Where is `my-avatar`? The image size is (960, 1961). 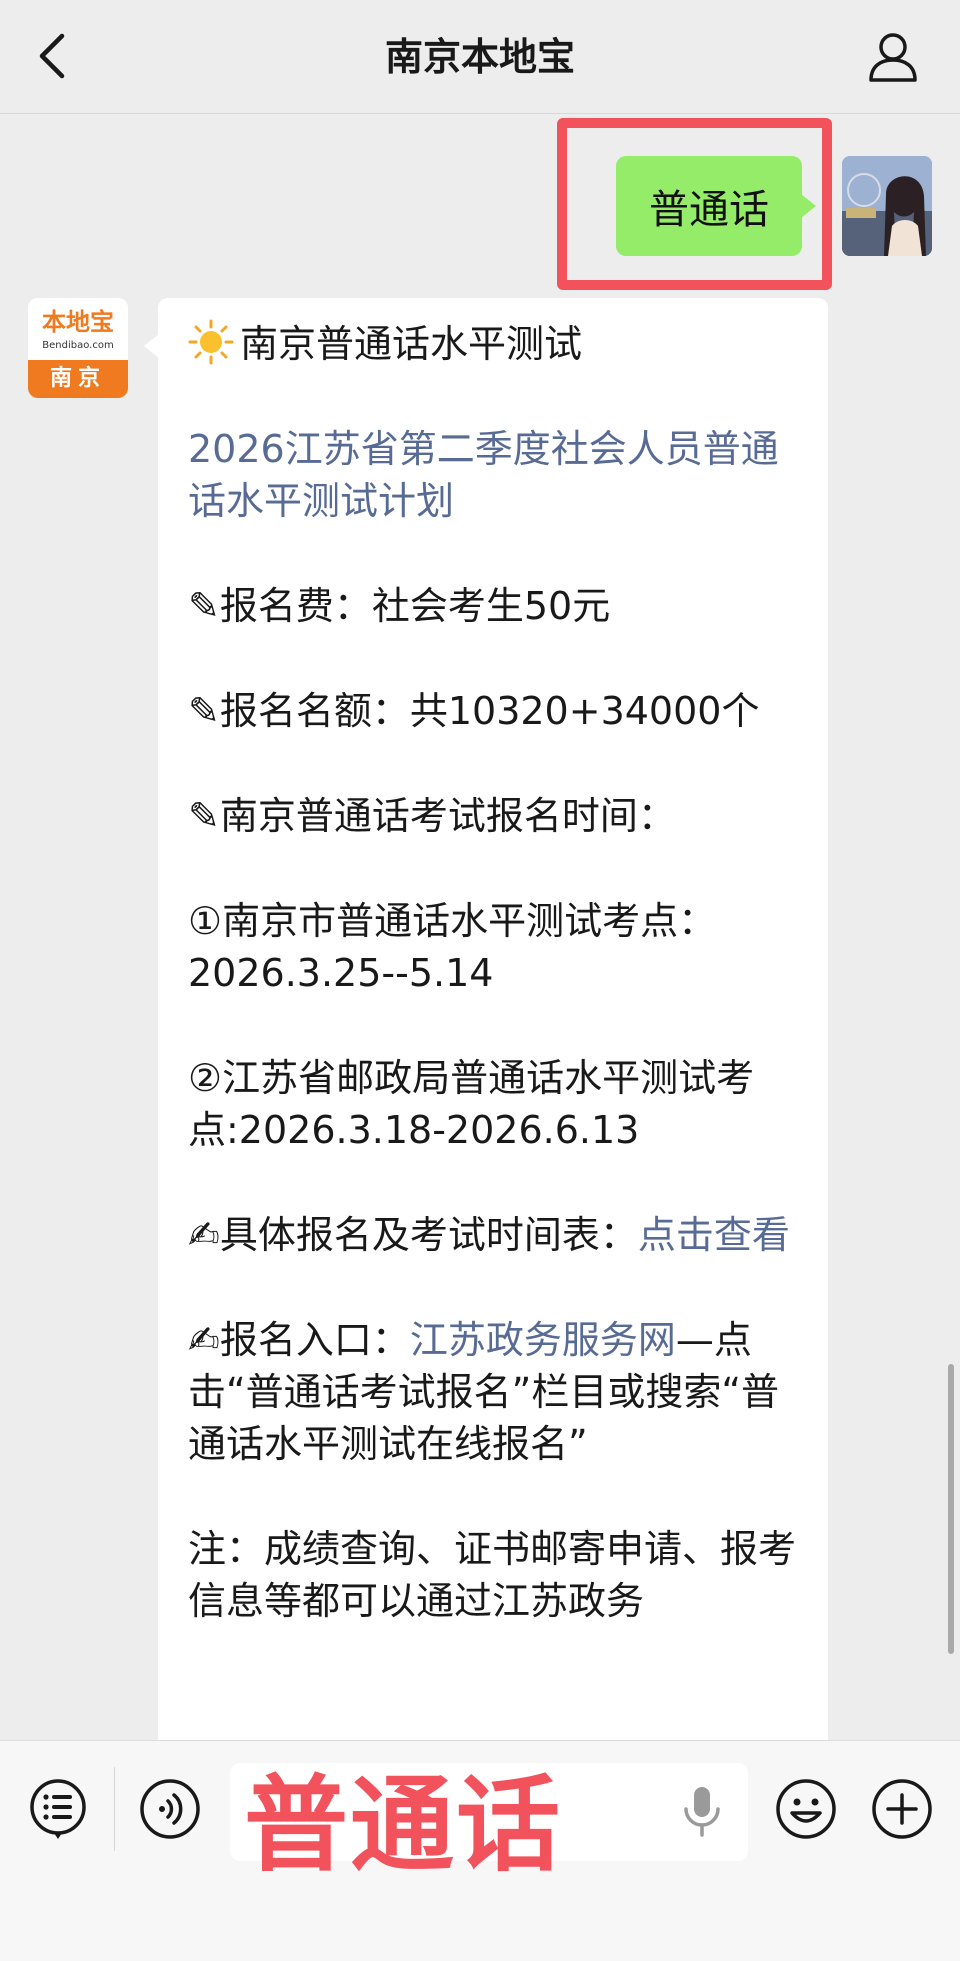
my-avatar is located at coordinates (887, 206).